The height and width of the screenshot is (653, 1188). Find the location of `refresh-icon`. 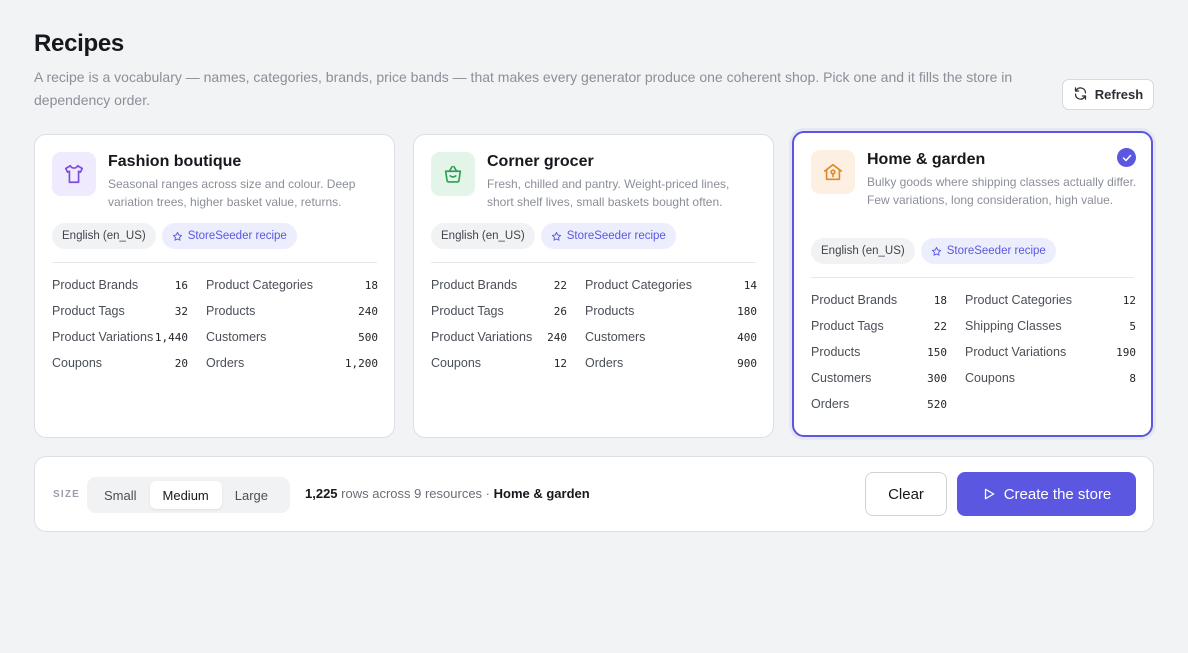

refresh-icon is located at coordinates (1080, 95).